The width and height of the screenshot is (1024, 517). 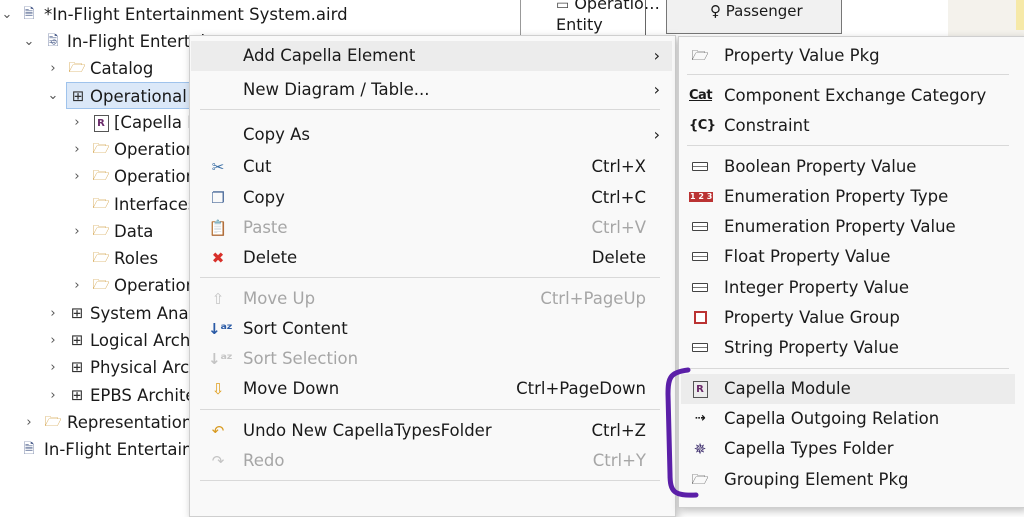 What do you see at coordinates (431, 258) in the screenshot?
I see `menu-item-delete: ✖ Delete Delete` at bounding box center [431, 258].